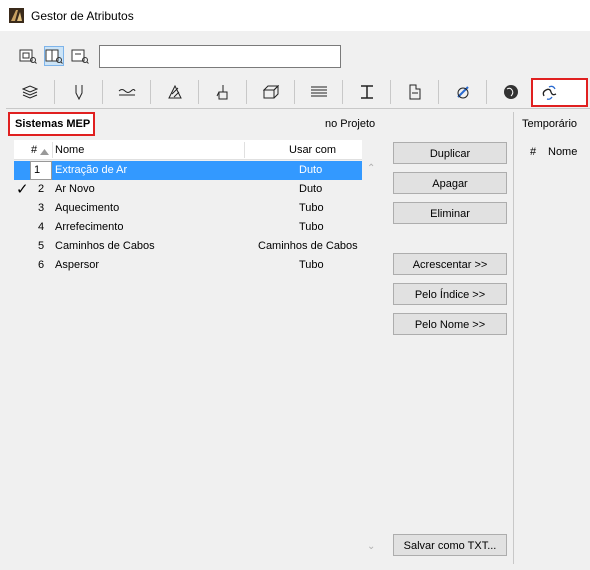 Image resolution: width=590 pixels, height=570 pixels. What do you see at coordinates (450, 213) in the screenshot?
I see `remove-button: Eliminar` at bounding box center [450, 213].